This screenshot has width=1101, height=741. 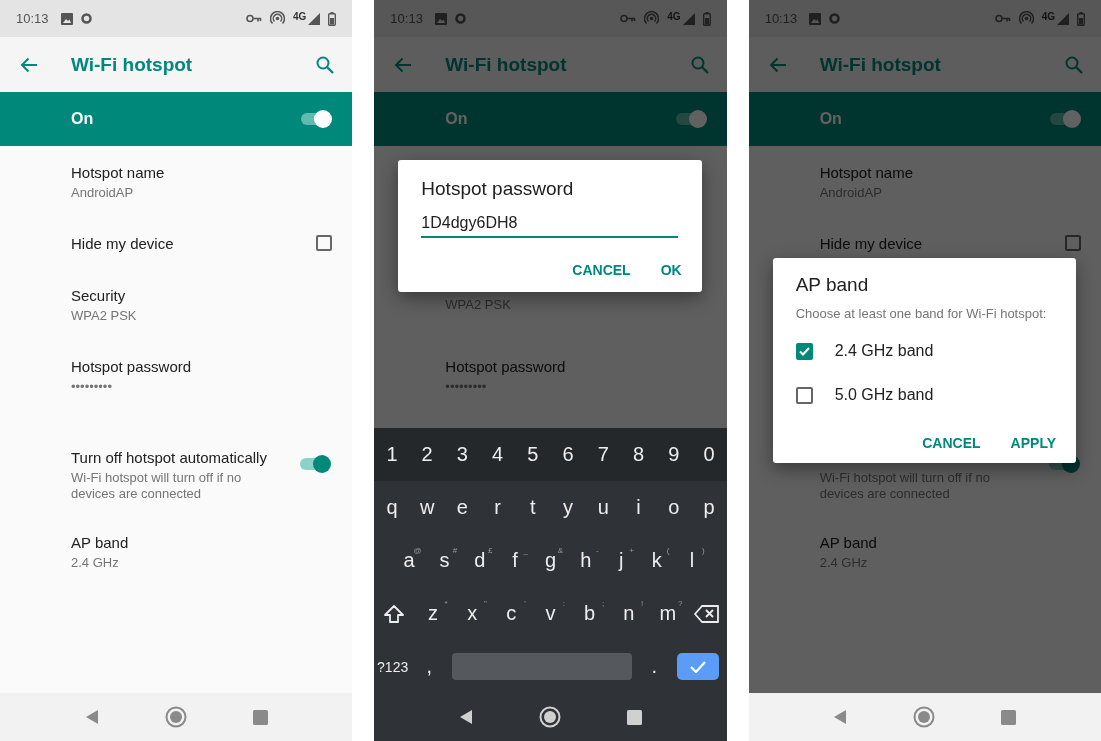 I want to click on keyboard-key: k (, so click(x=656, y=560).